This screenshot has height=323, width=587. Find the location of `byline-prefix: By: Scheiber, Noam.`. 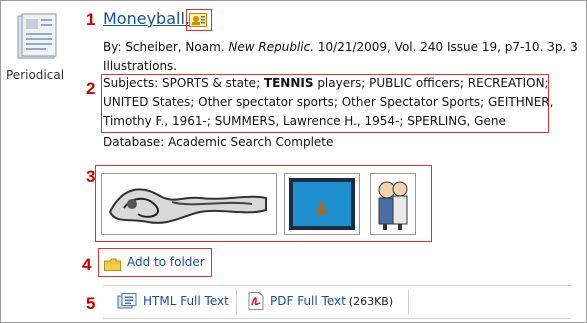

byline-prefix: By: Scheiber, Noam. is located at coordinates (166, 47).